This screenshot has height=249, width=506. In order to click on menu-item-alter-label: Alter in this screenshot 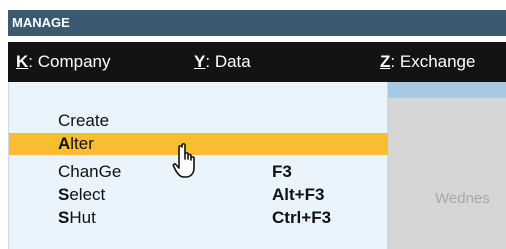, I will do `click(76, 144)`.